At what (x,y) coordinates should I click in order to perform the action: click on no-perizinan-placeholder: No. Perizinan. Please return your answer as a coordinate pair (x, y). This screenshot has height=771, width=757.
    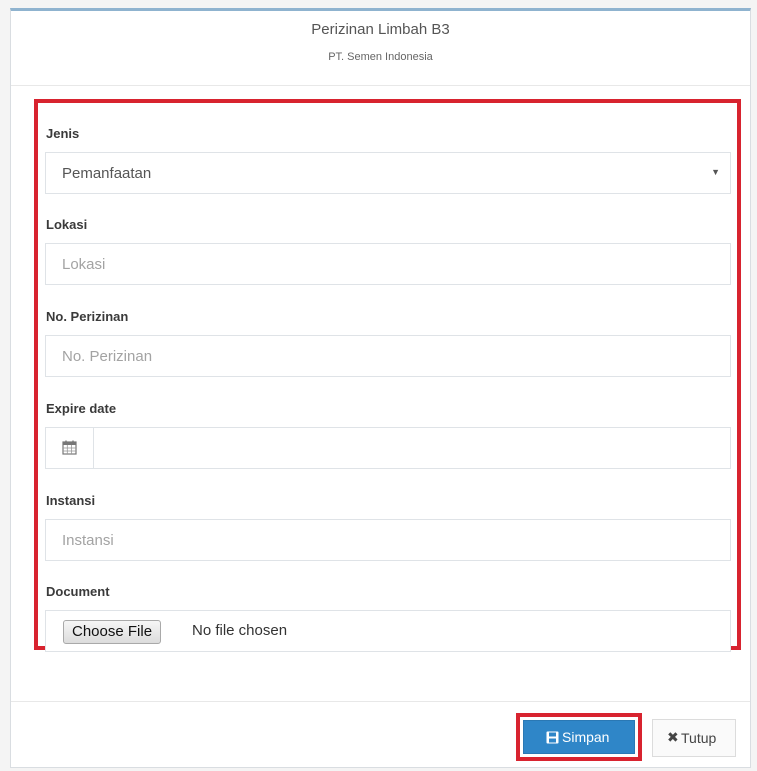
    Looking at the image, I should click on (107, 356).